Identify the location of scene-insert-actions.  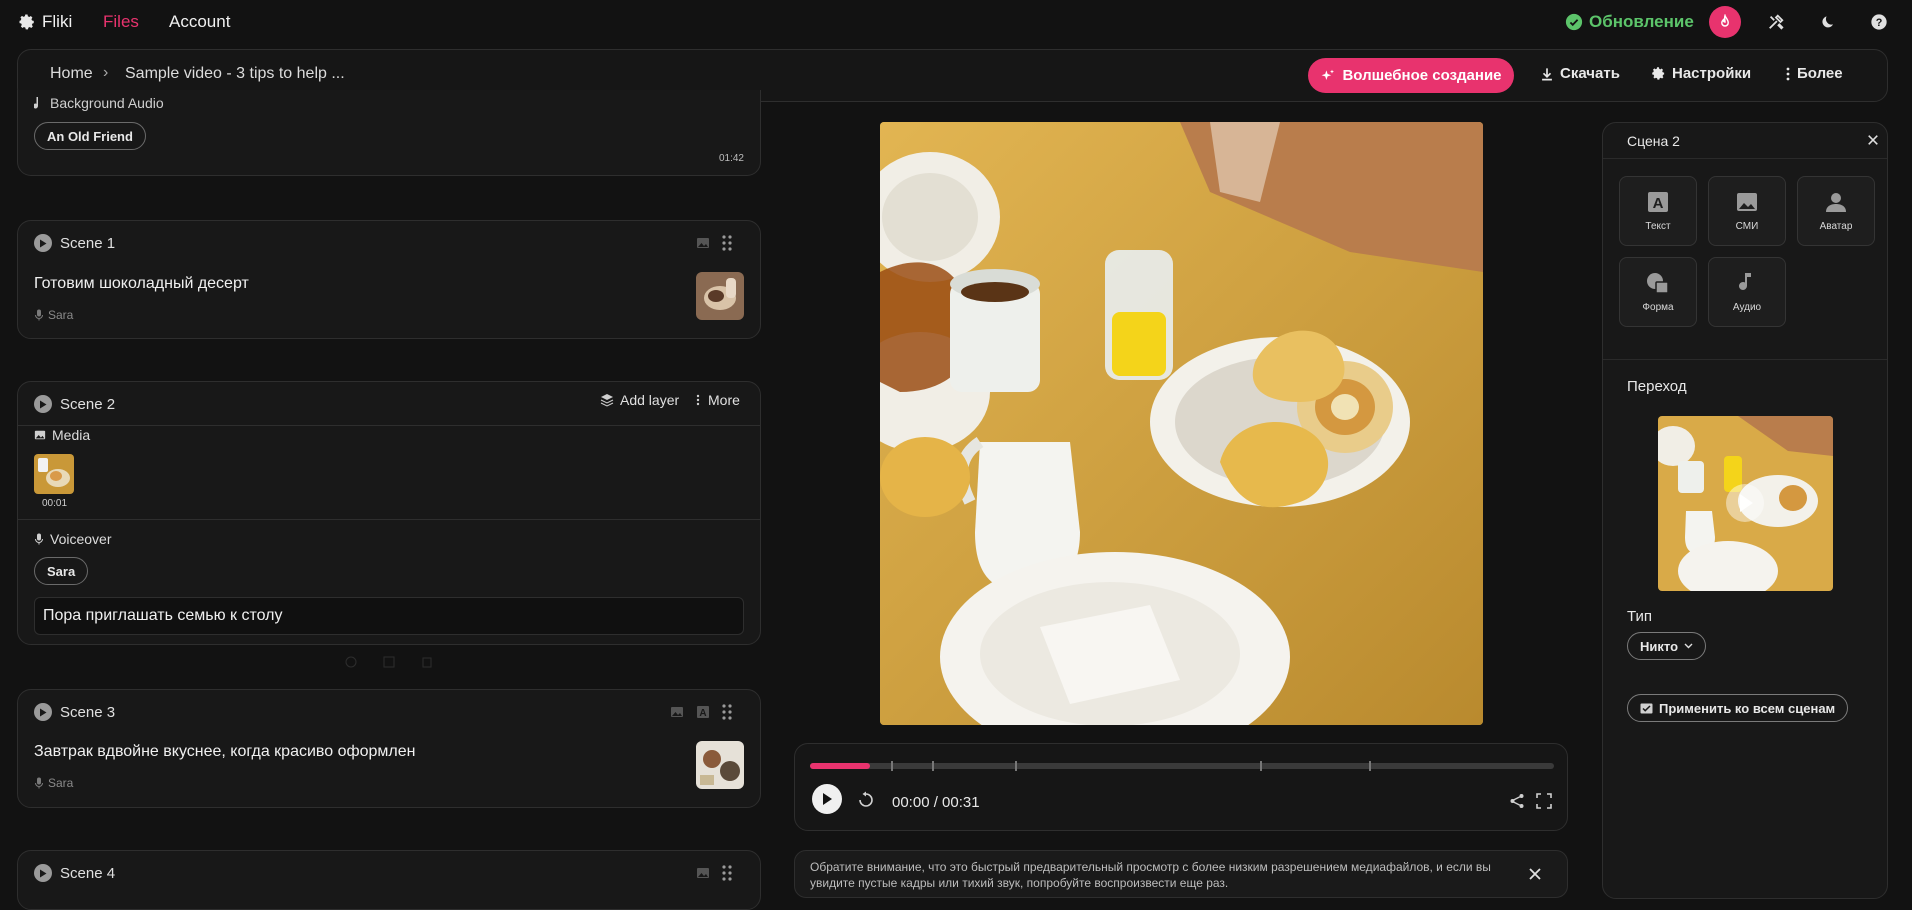
(389, 662).